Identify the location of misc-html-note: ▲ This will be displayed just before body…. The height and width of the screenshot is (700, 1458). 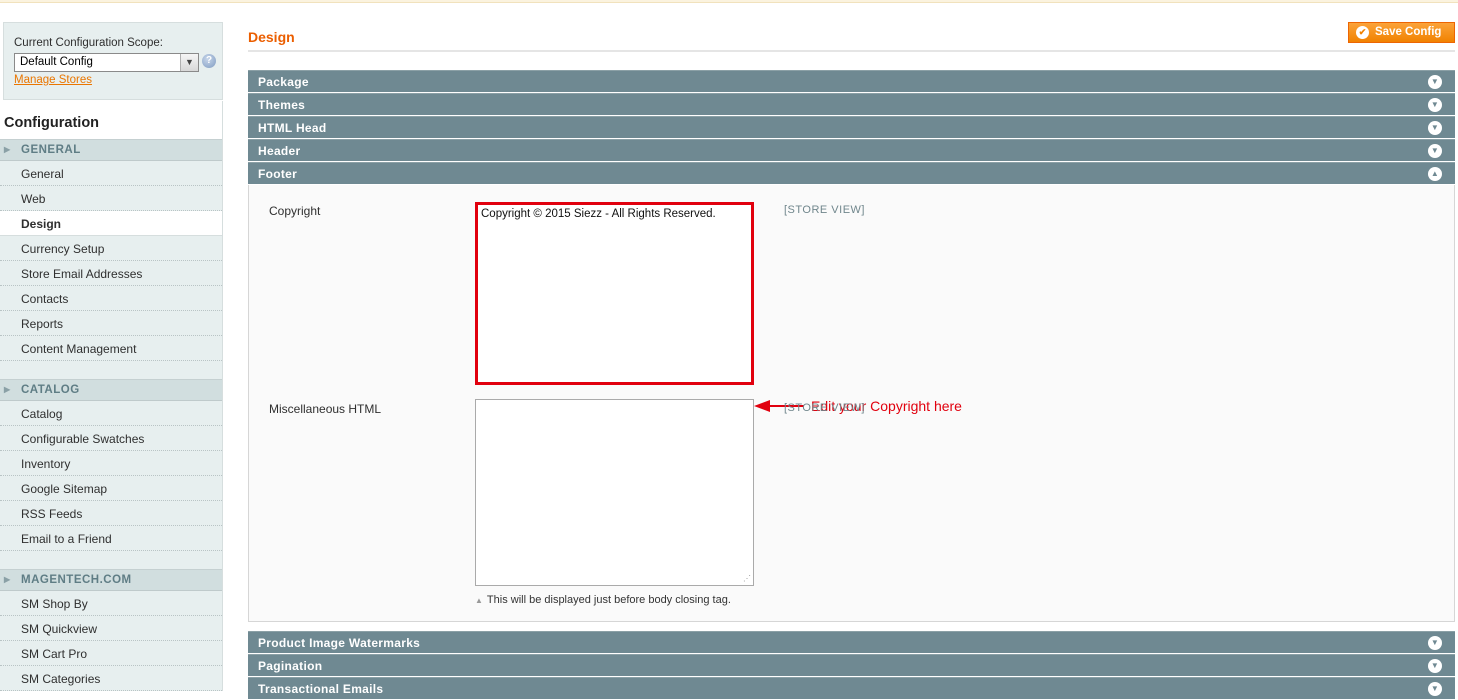
(603, 600).